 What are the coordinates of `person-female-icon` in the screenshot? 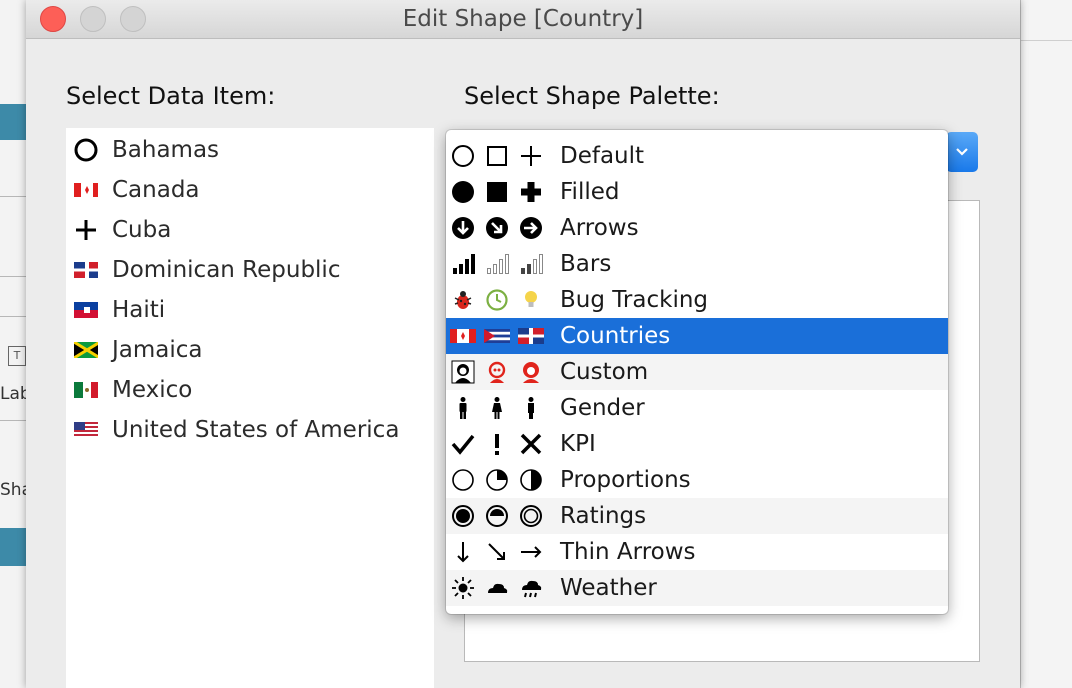 It's located at (497, 408).